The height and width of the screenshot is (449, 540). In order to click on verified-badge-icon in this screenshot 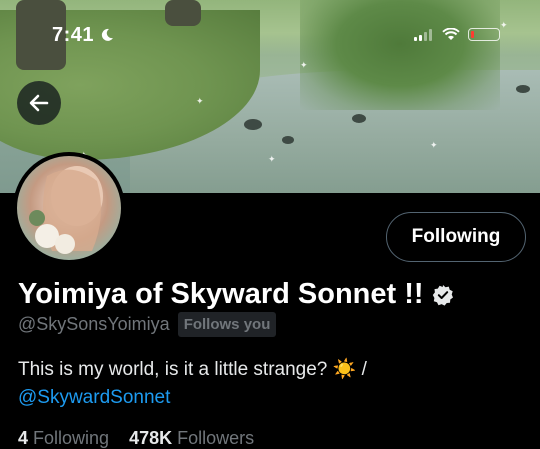, I will do `click(443, 295)`.